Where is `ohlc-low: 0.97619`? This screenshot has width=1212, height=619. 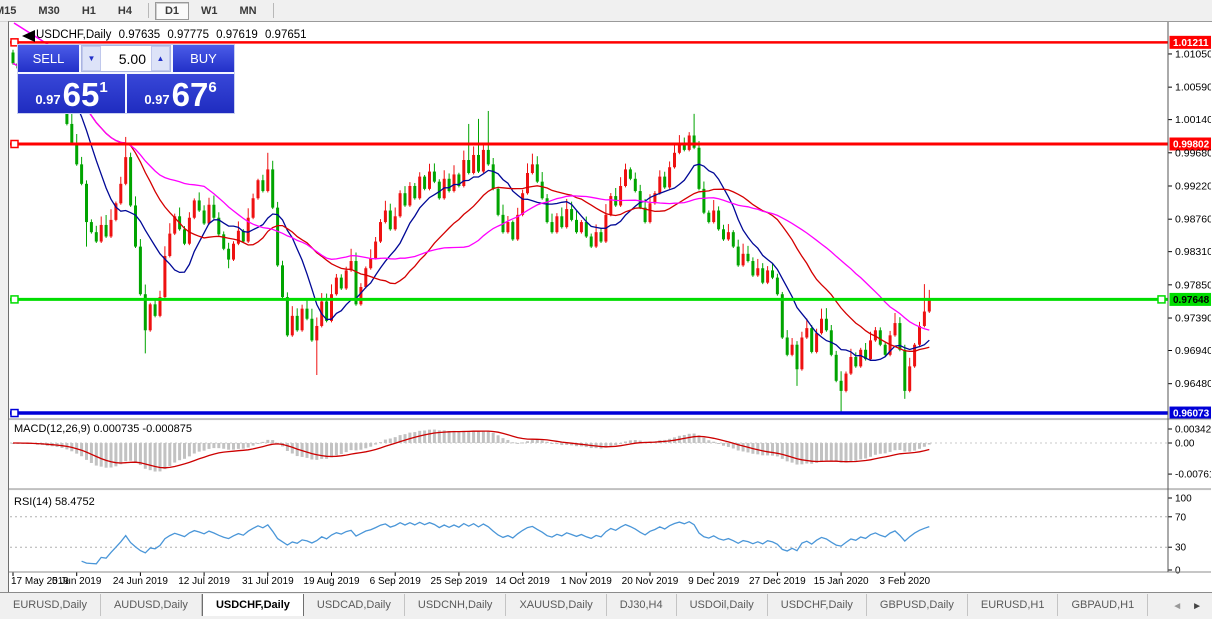
ohlc-low: 0.97619 is located at coordinates (237, 35).